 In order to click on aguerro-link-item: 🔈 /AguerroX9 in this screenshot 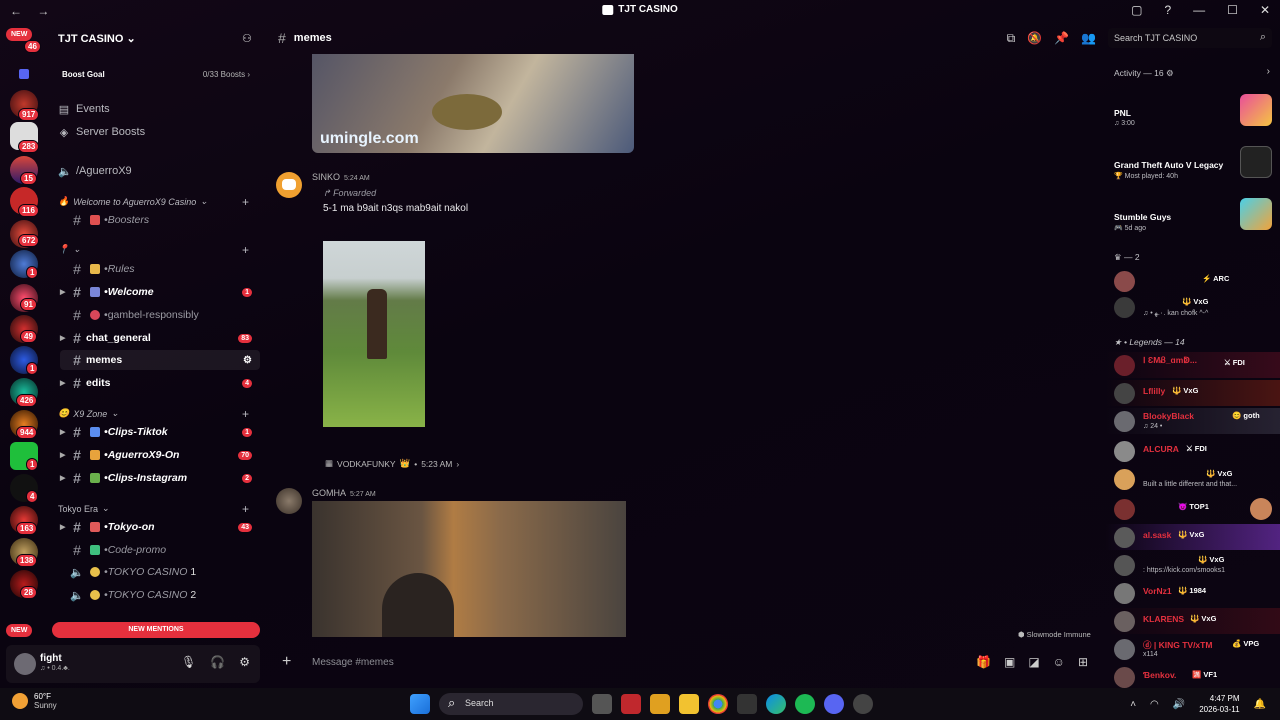, I will do `click(95, 171)`.